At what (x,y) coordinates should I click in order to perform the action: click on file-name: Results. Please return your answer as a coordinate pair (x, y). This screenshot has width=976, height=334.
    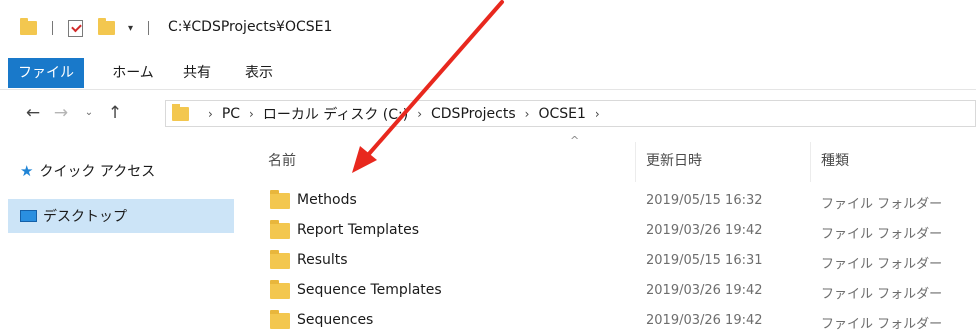
    Looking at the image, I should click on (322, 260).